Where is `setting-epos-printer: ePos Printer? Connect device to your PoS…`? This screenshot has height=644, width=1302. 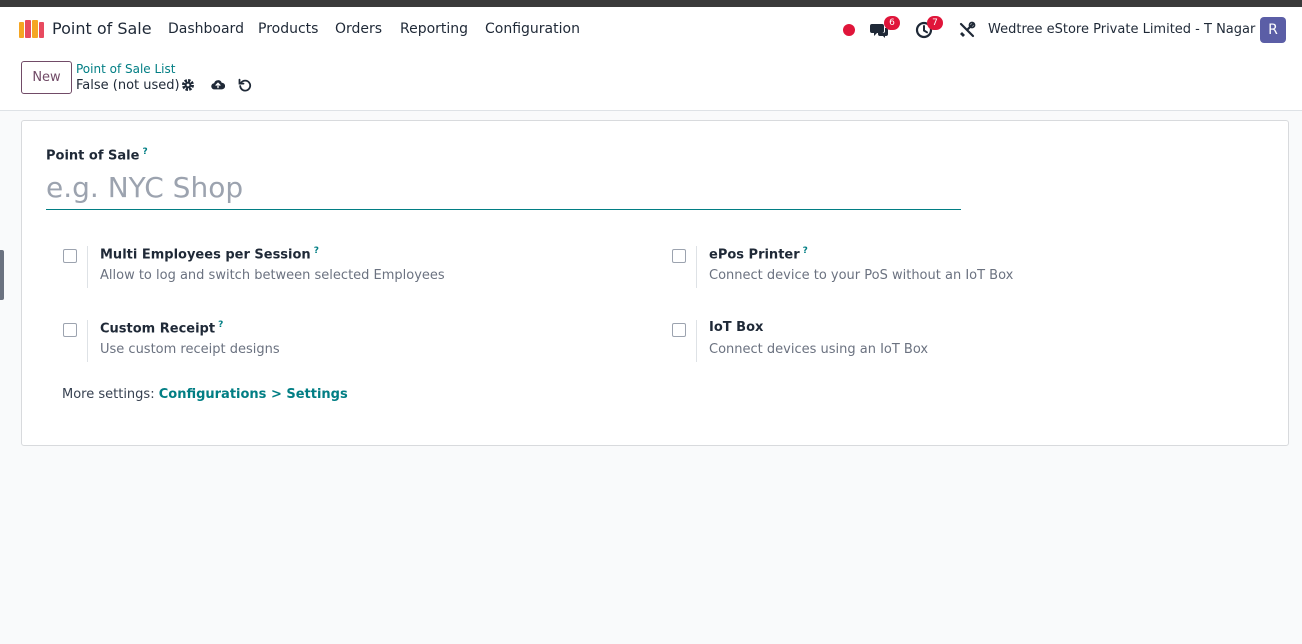
setting-epos-printer: ePos Printer? Connect device to your PoS… is located at coordinates (952, 267).